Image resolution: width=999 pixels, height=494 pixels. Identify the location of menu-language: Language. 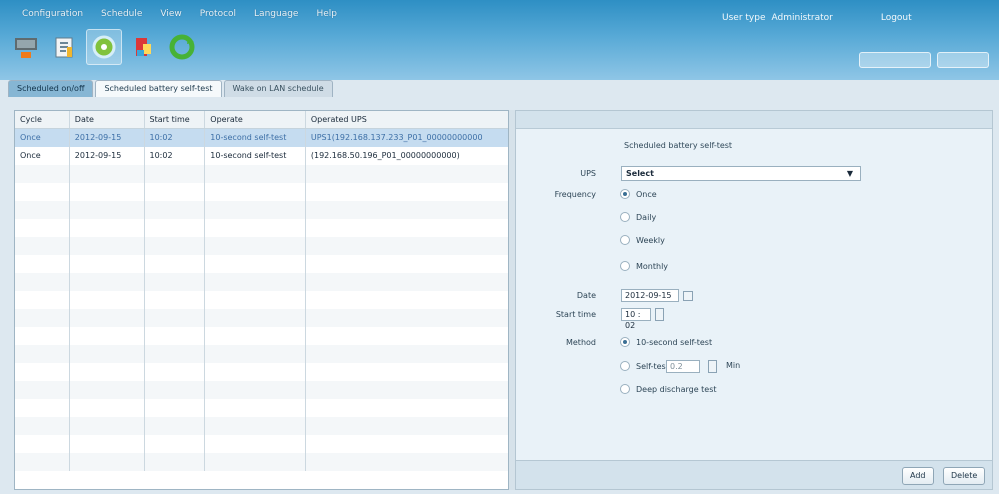
(276, 14).